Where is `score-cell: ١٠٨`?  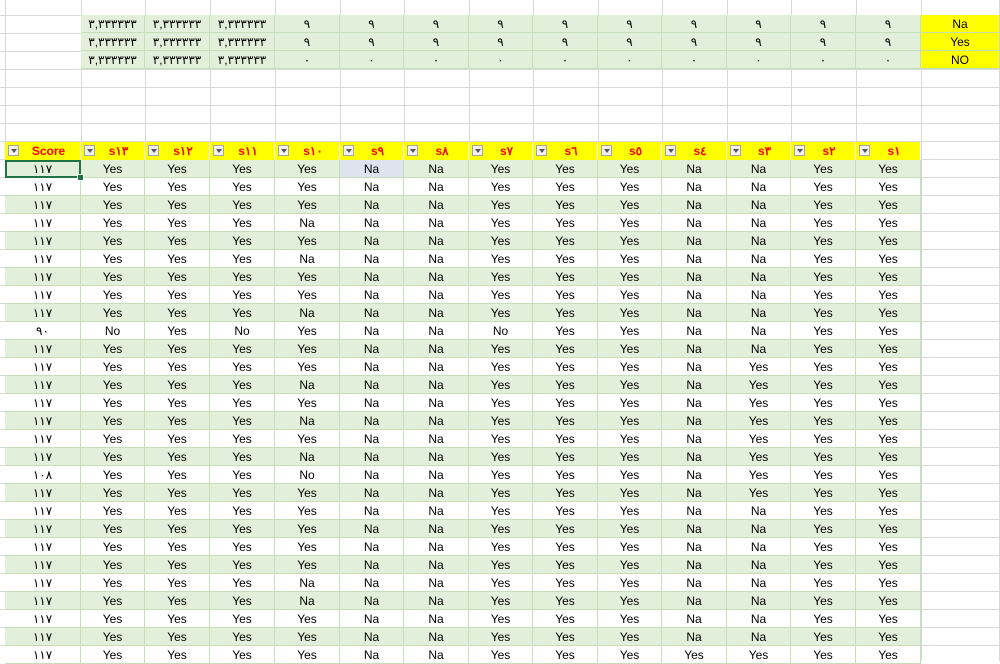
score-cell: ١٠٨ is located at coordinates (43, 475).